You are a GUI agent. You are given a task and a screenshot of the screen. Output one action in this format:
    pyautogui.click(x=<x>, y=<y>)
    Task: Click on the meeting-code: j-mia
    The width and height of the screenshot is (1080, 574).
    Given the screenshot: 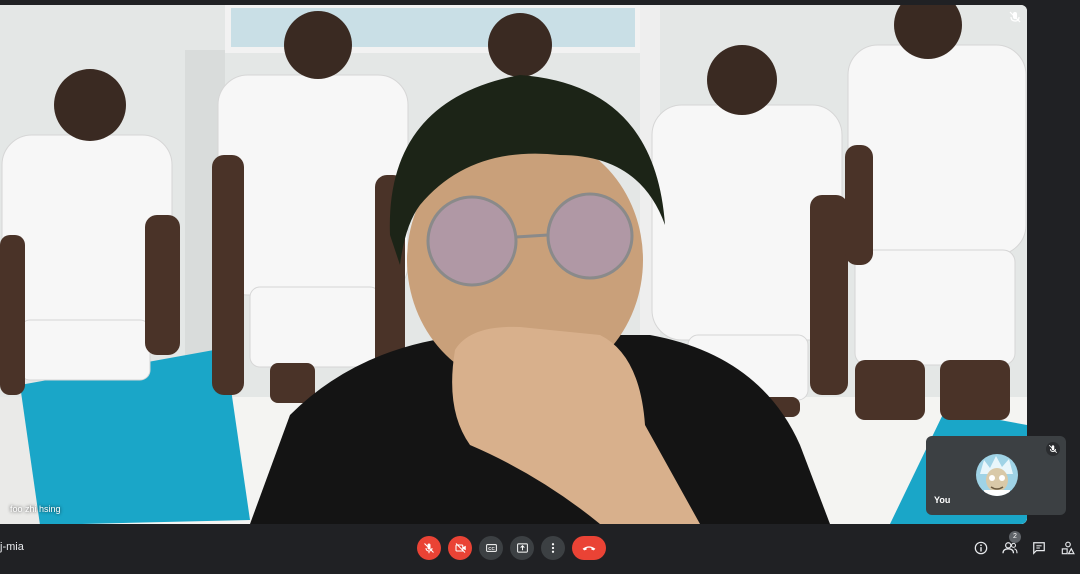 What is the action you would take?
    pyautogui.click(x=12, y=547)
    